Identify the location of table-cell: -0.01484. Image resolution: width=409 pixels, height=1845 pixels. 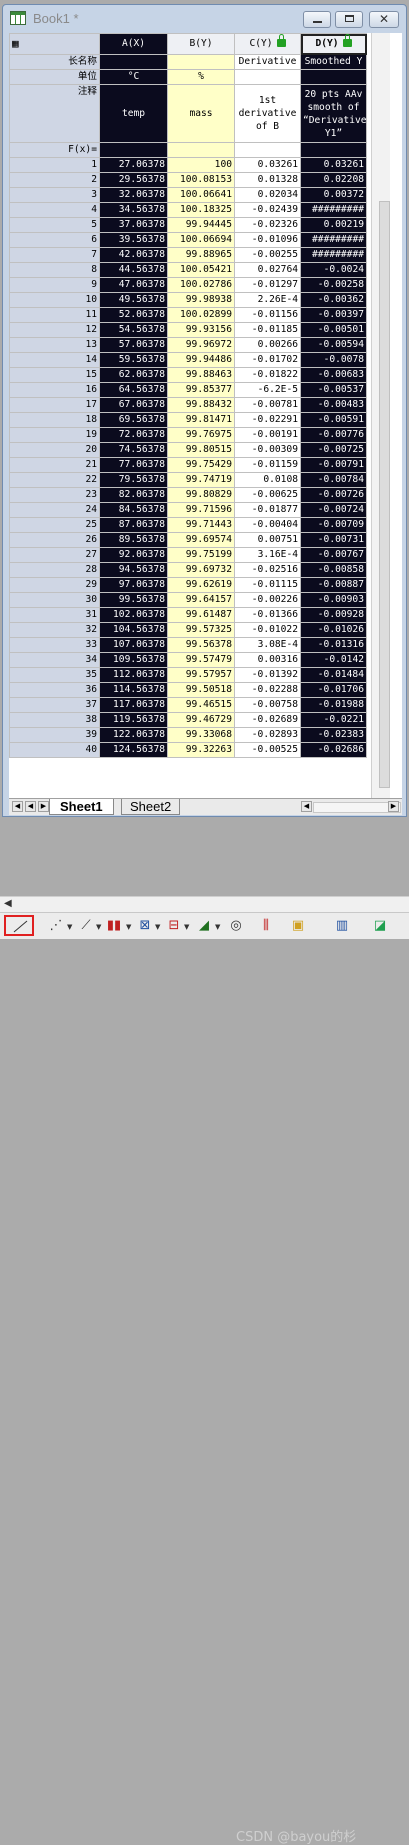
(333, 675).